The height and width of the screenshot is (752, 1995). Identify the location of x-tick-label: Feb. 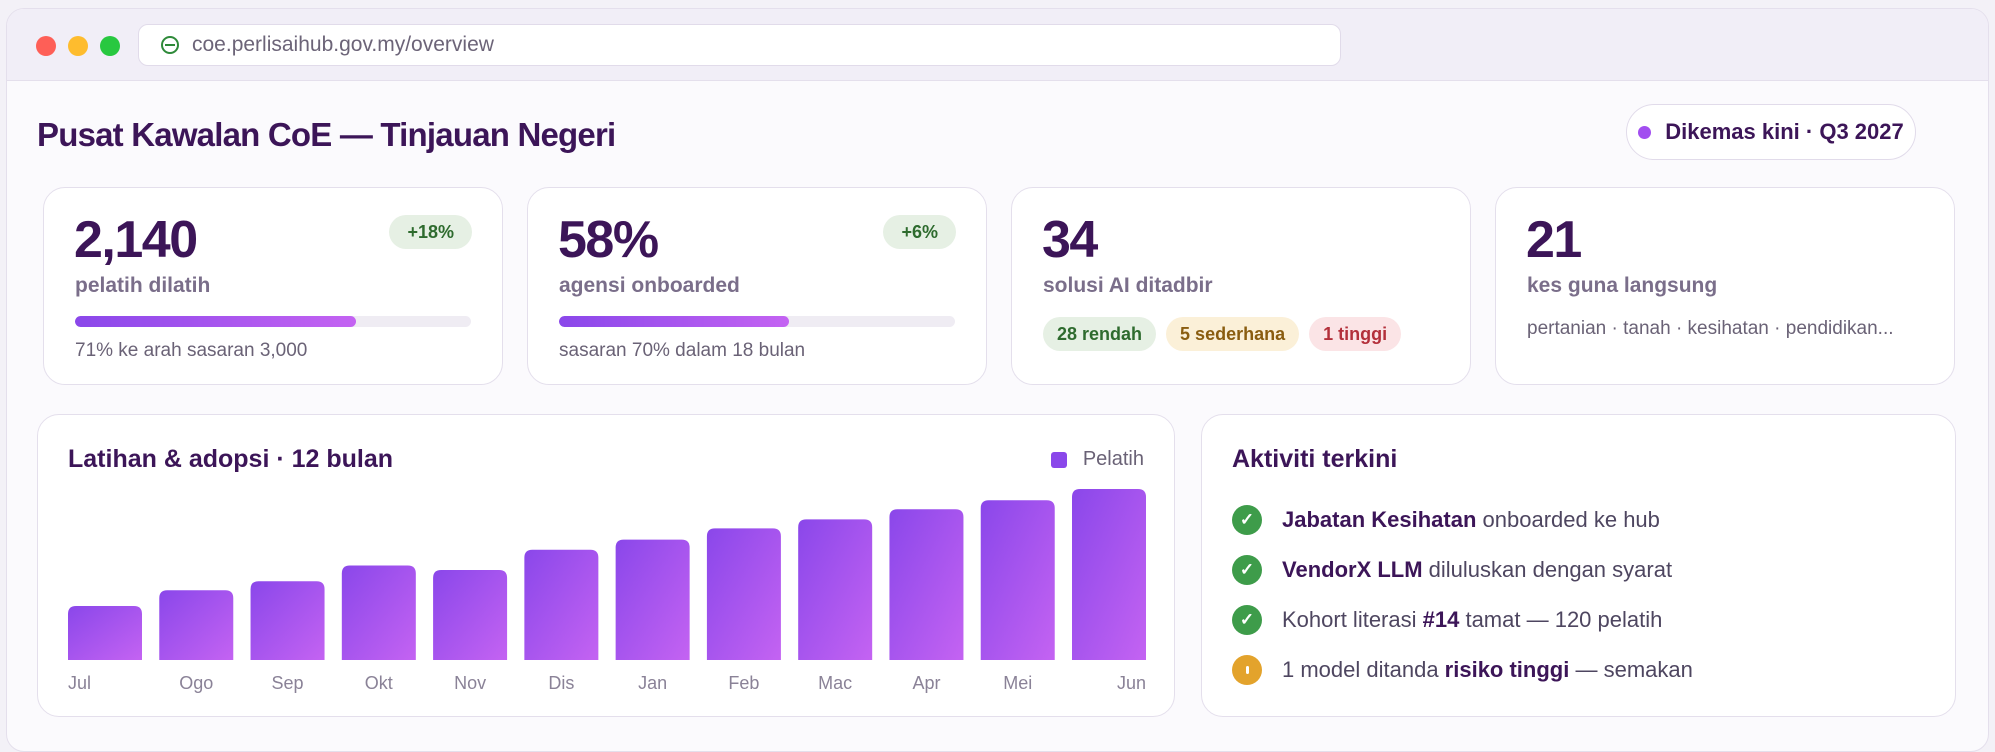
(743, 683).